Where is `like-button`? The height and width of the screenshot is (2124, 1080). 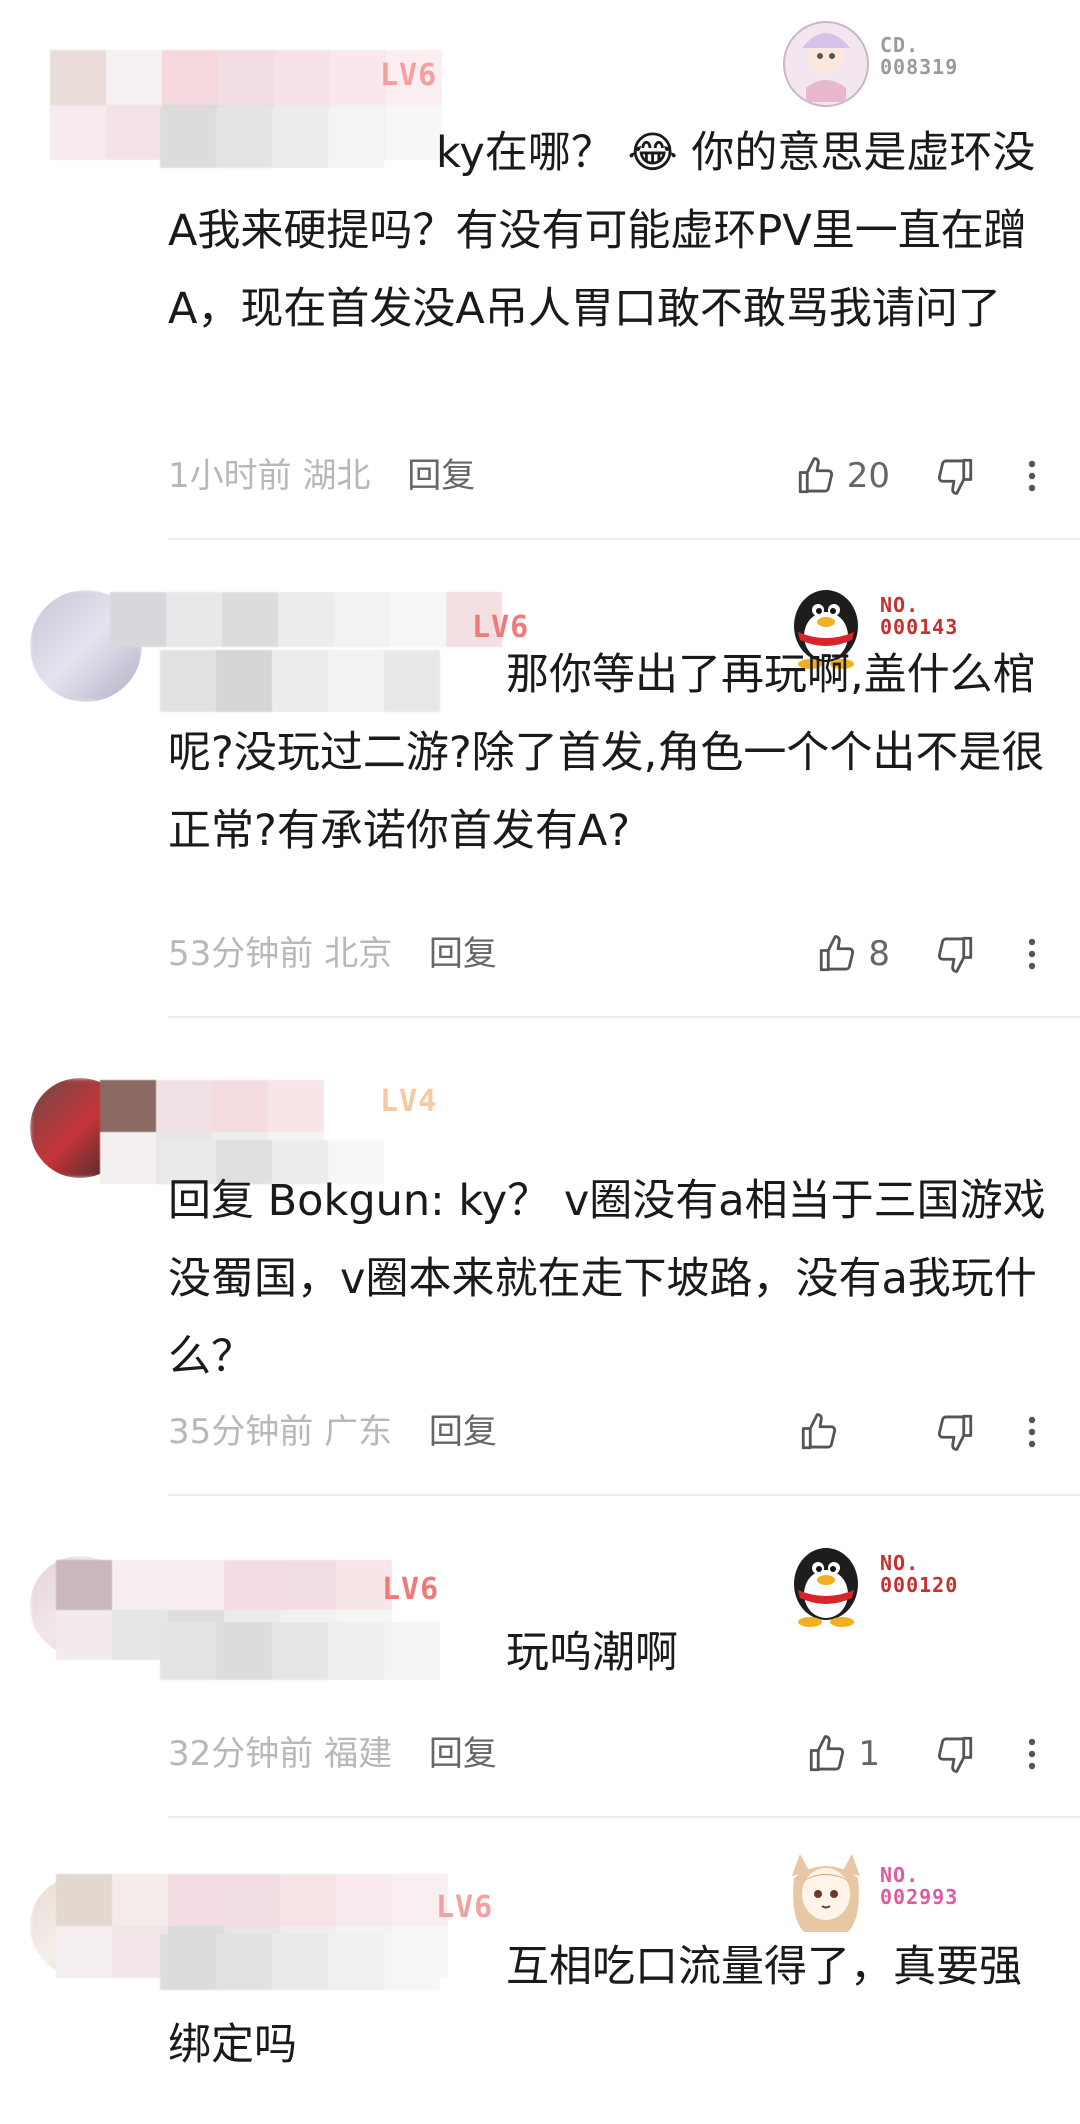 like-button is located at coordinates (824, 1432).